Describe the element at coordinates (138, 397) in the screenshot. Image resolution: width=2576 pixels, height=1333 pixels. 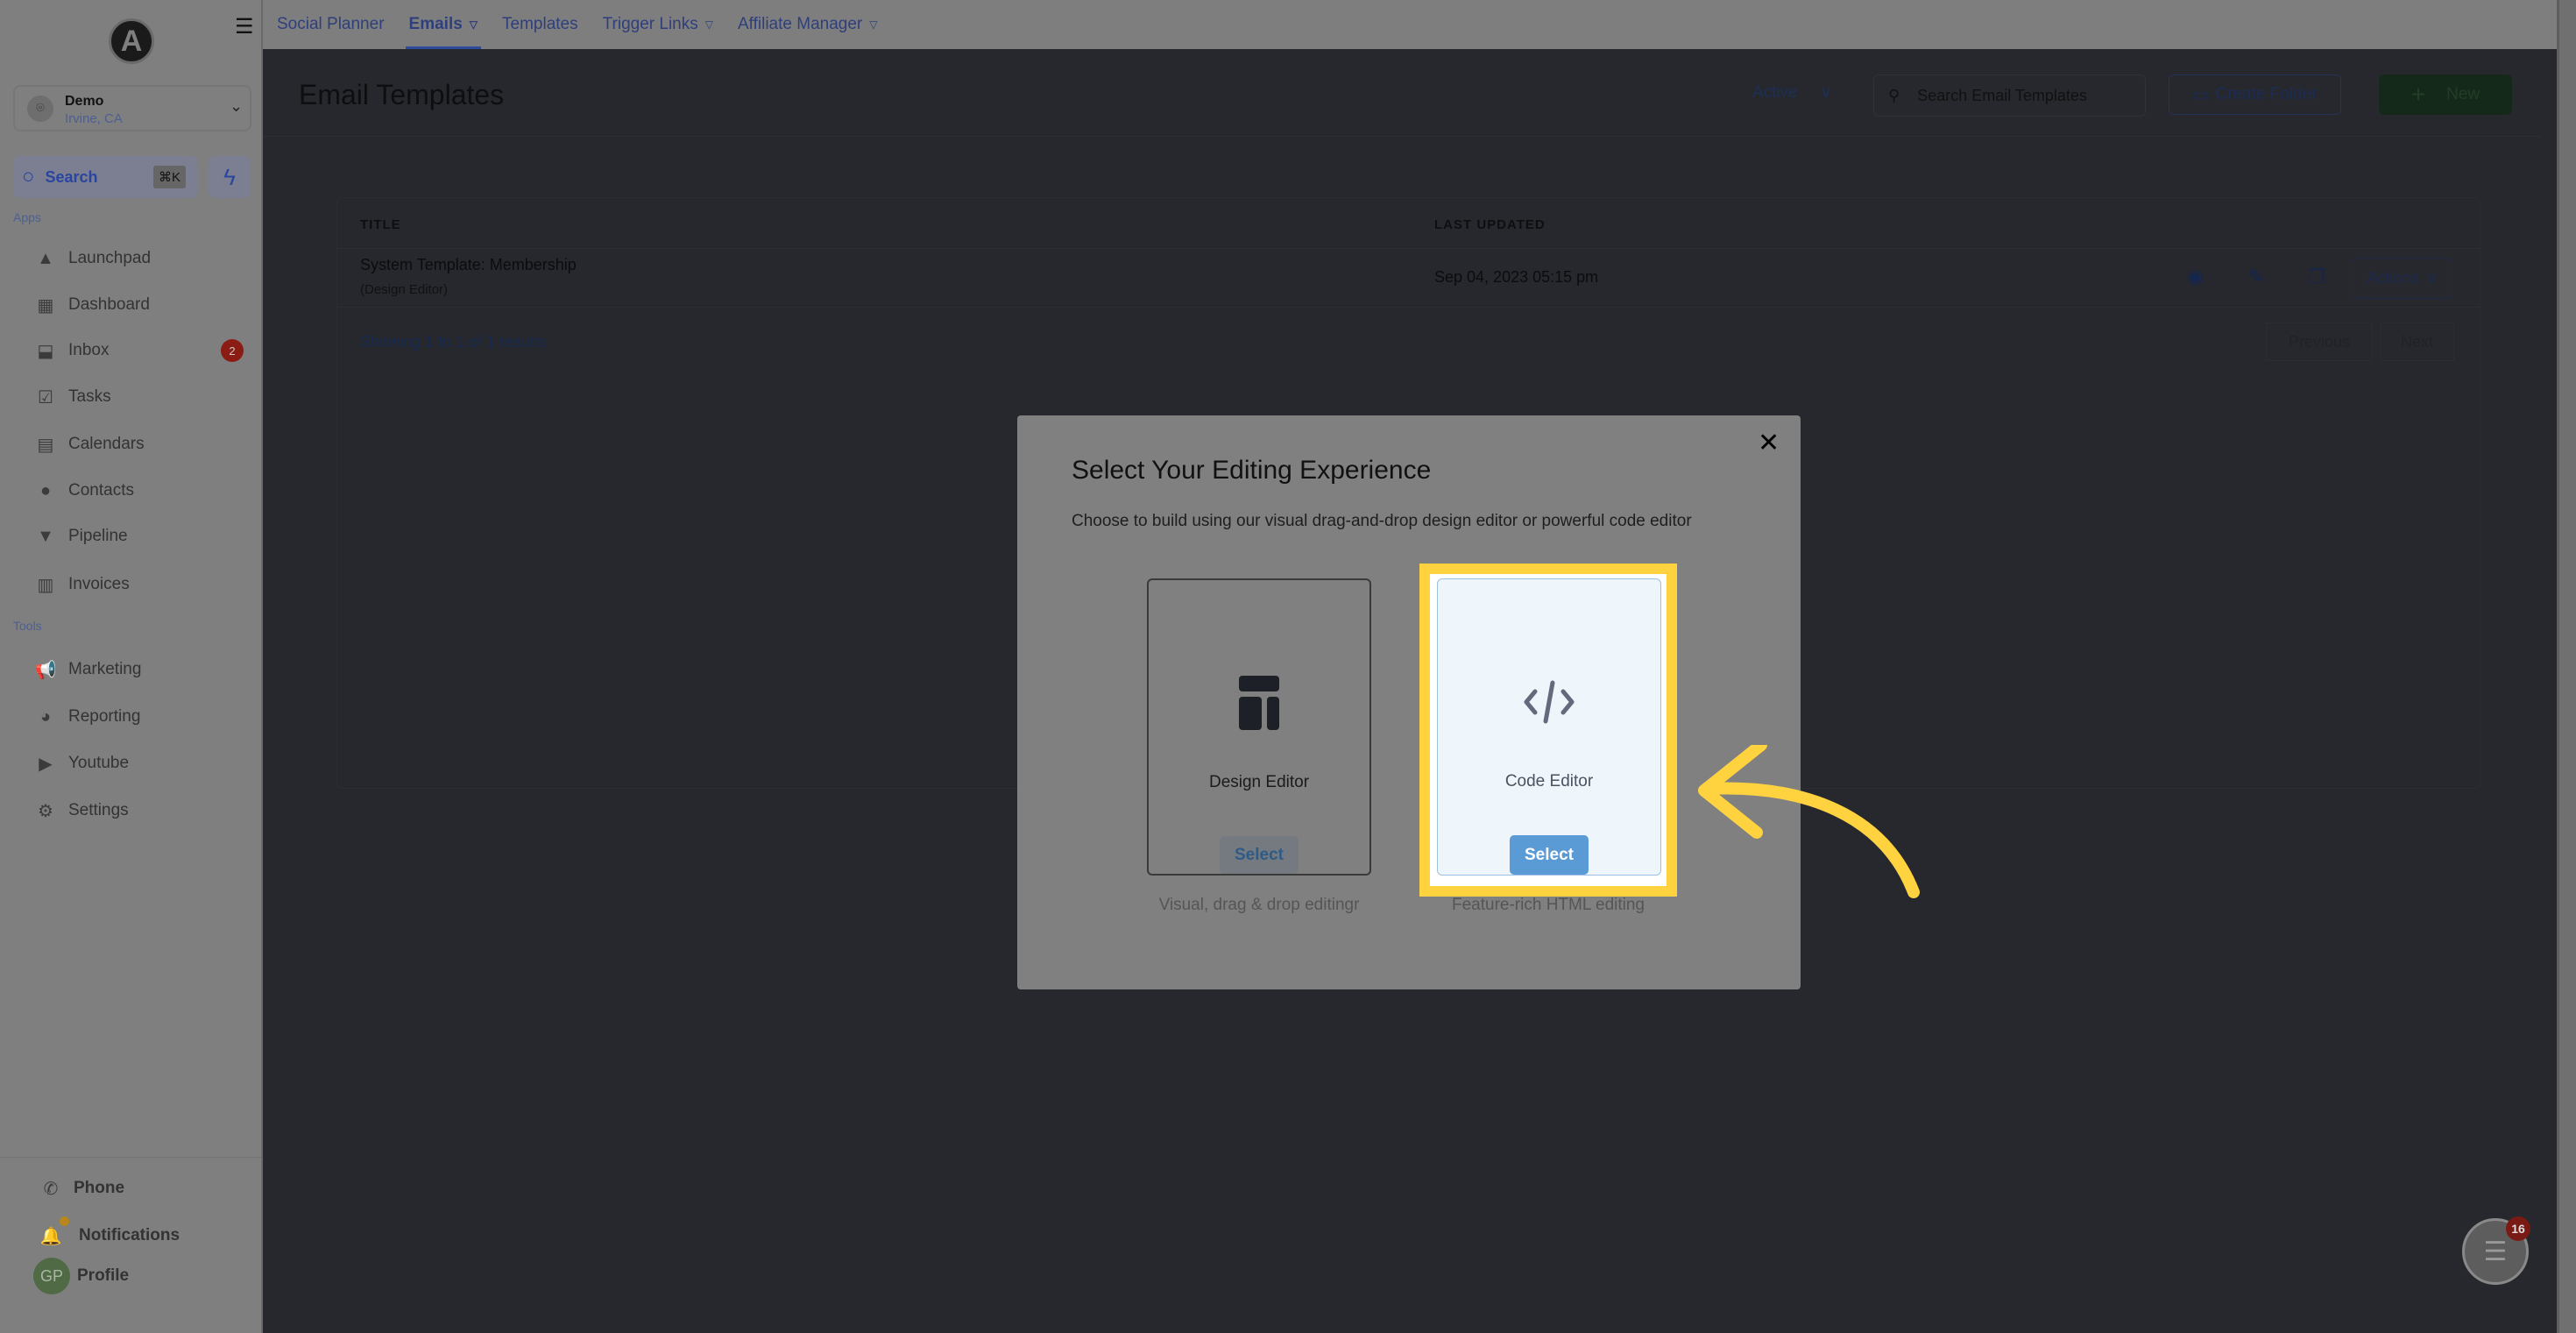
I see `sidebar-item-tasks: ☑ Tasks` at that location.